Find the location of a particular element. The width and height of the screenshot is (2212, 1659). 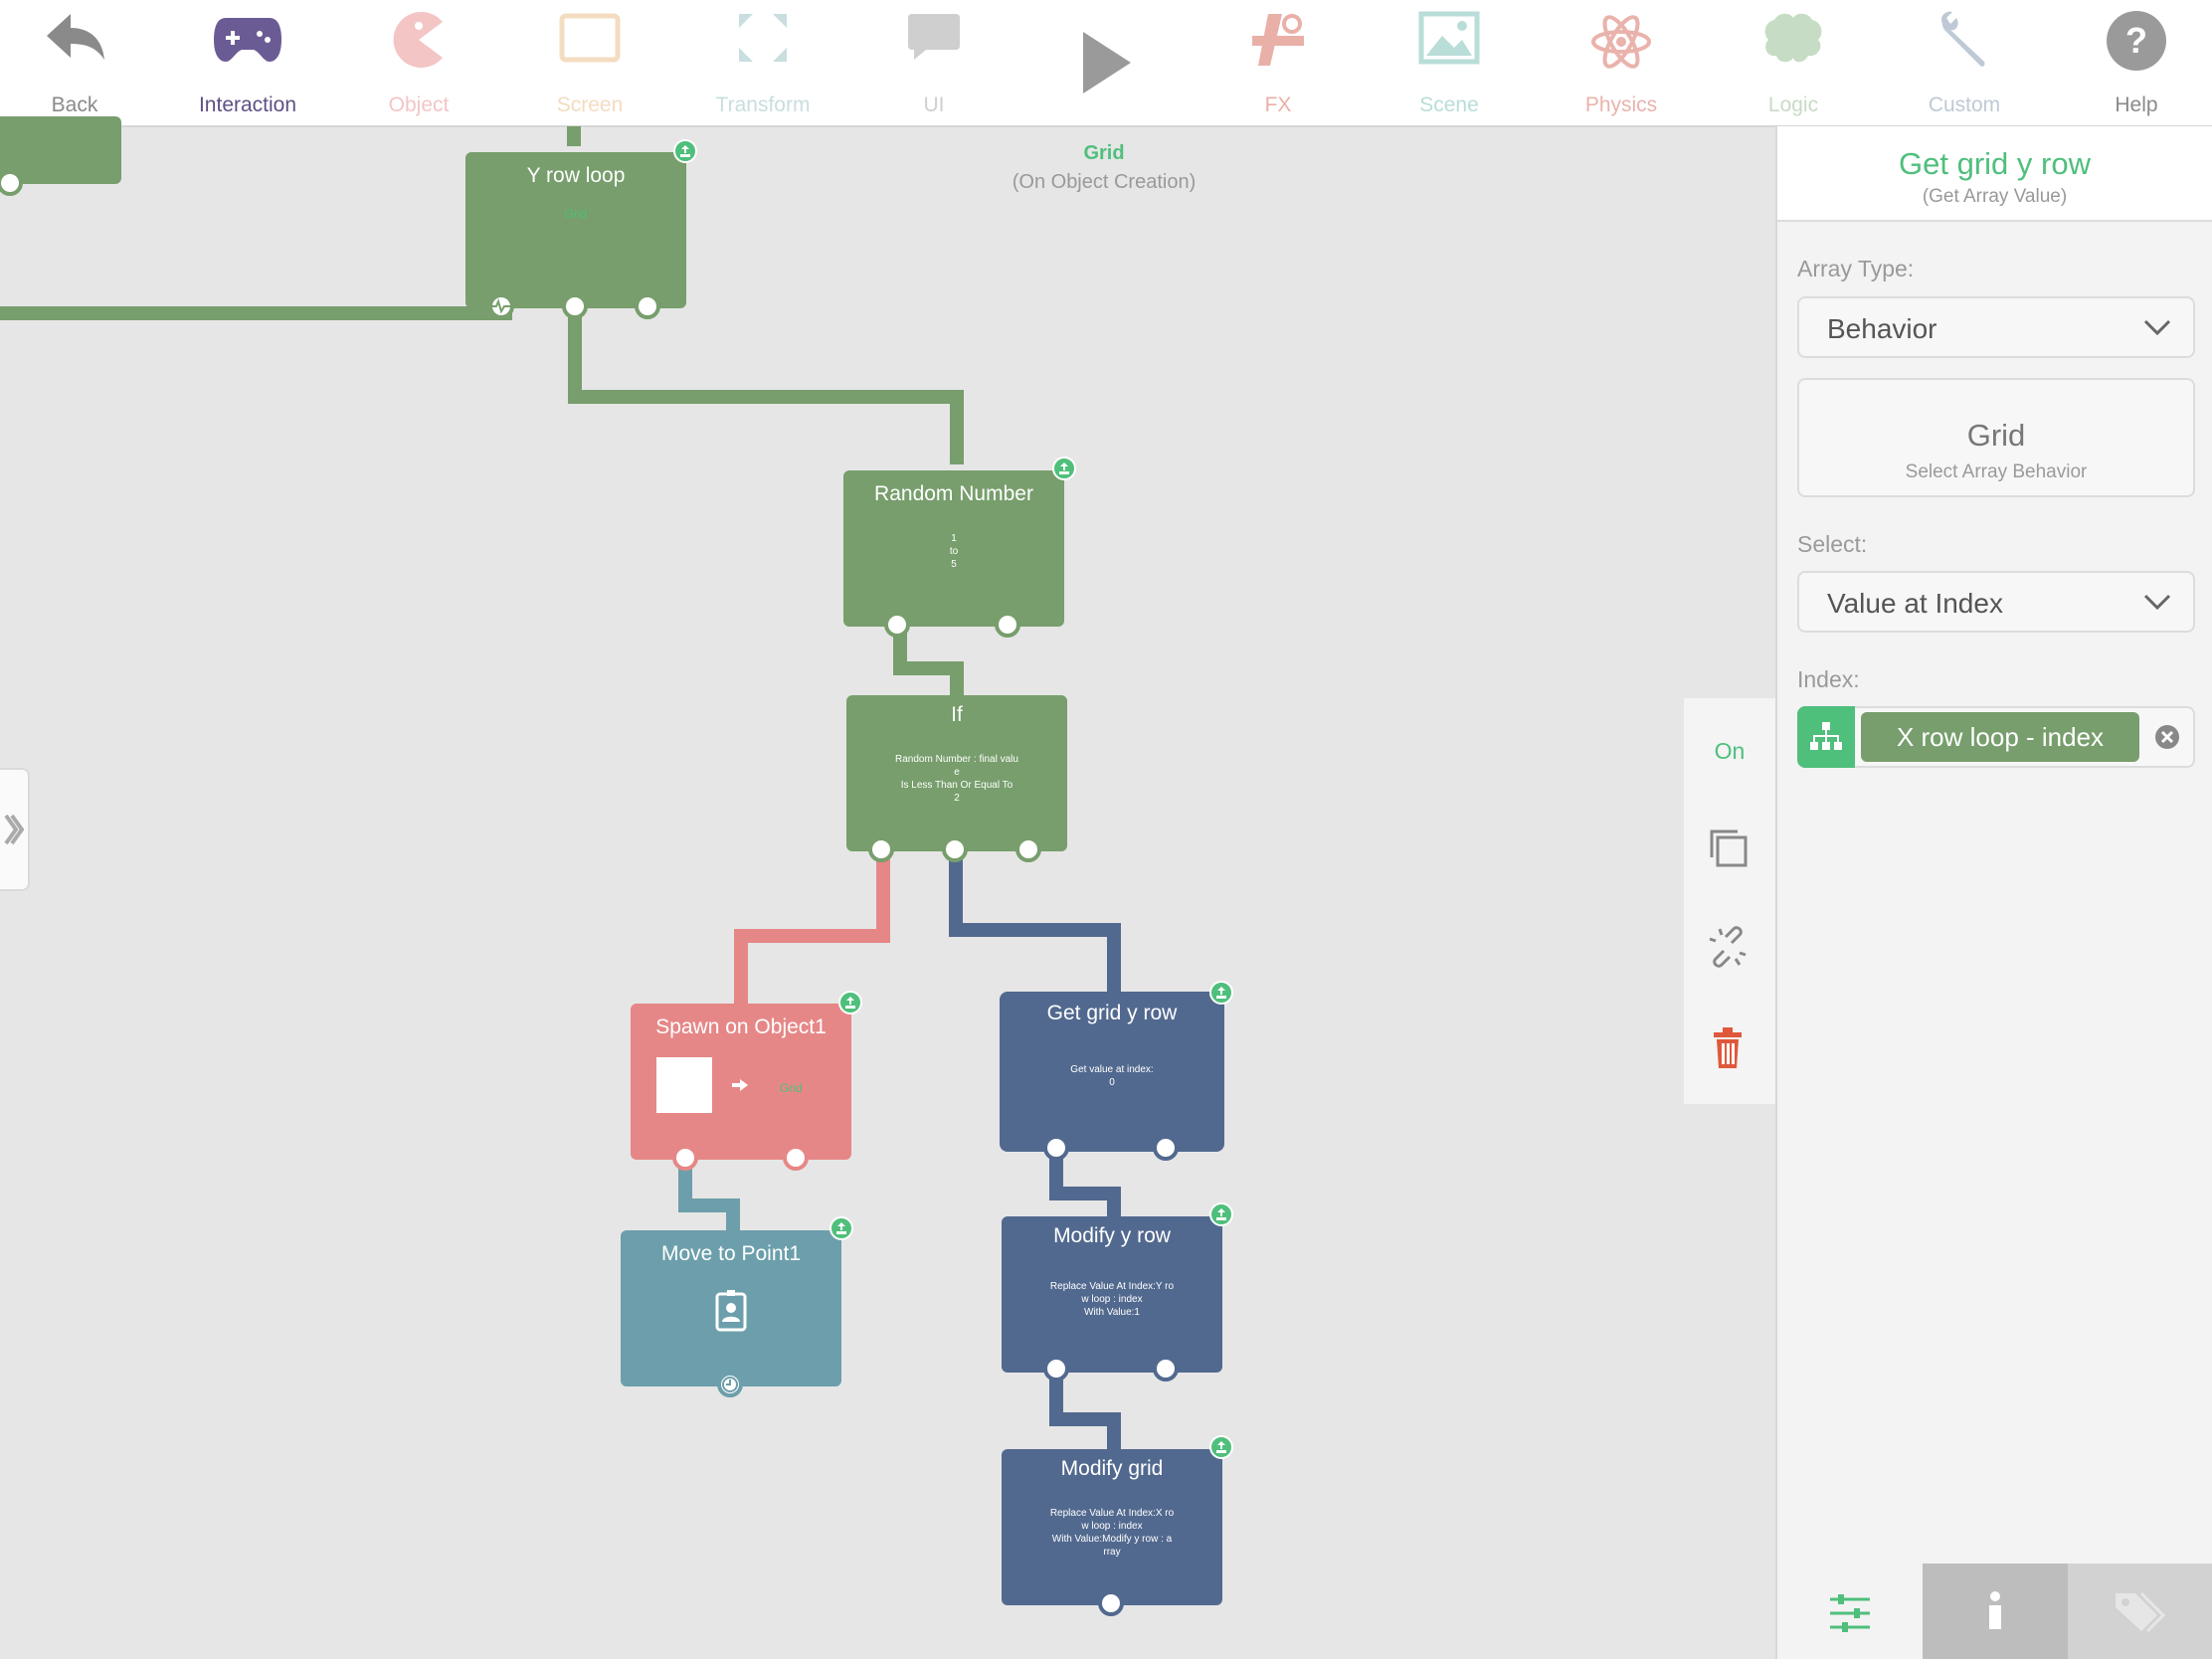

panel-header: Get grid y row (Get Array Value) is located at coordinates (1994, 174).